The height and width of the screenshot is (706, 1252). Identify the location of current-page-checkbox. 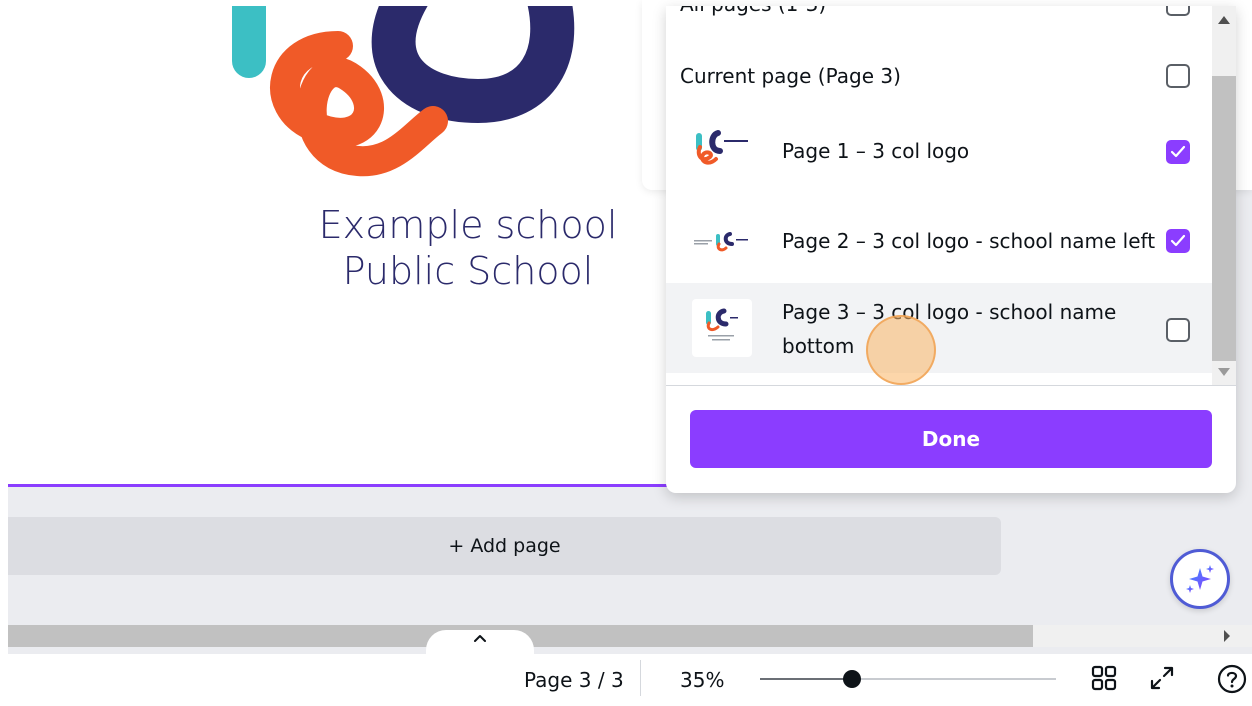
(1178, 76).